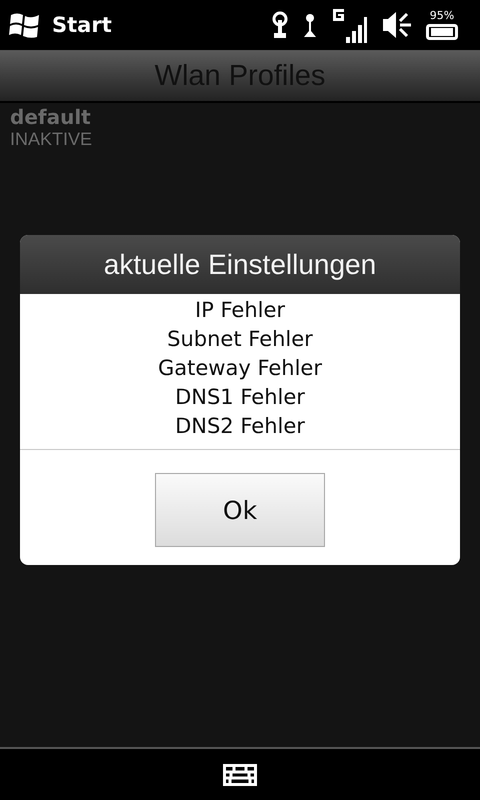  What do you see at coordinates (52, 139) in the screenshot?
I see `profile-status: INAKTIVE` at bounding box center [52, 139].